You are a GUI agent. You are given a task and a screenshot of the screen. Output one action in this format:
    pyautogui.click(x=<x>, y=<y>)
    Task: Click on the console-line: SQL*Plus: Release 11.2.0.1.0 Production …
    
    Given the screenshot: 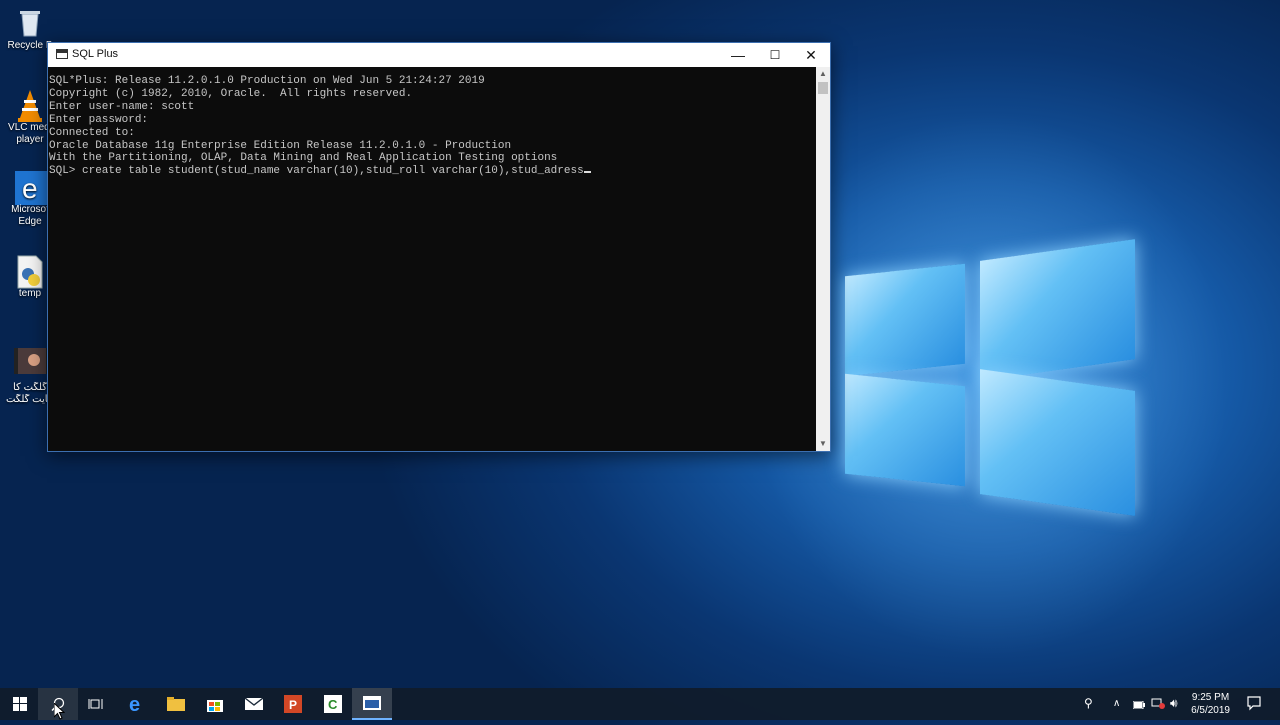 What is the action you would take?
    pyautogui.click(x=267, y=81)
    